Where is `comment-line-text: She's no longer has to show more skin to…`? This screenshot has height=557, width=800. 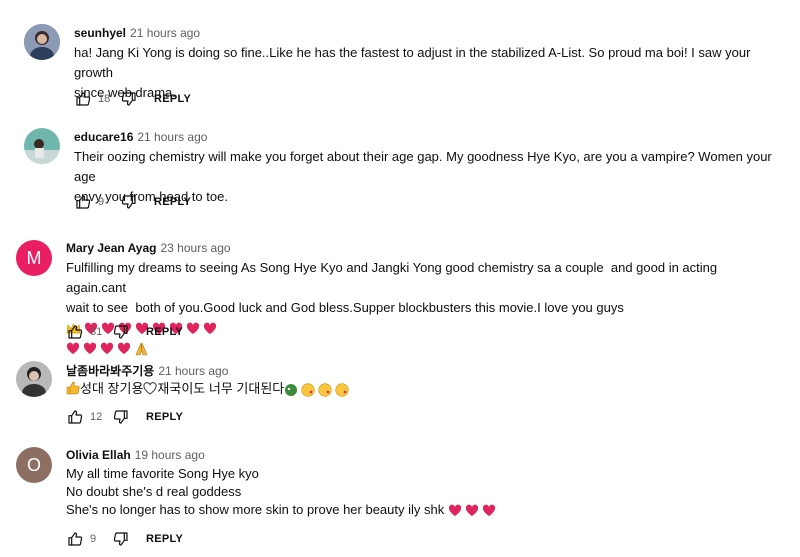
comment-line-text: She's no longer has to show more skin to… is located at coordinates (255, 509).